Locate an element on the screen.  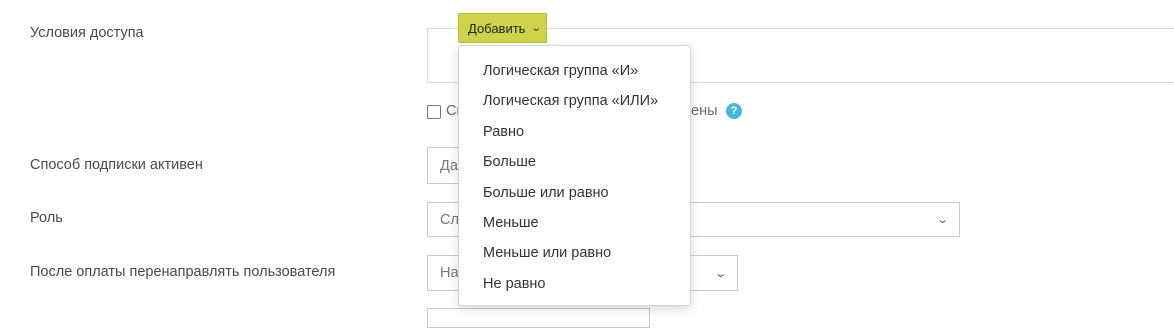
add-button-label: Добавить is located at coordinates (497, 28).